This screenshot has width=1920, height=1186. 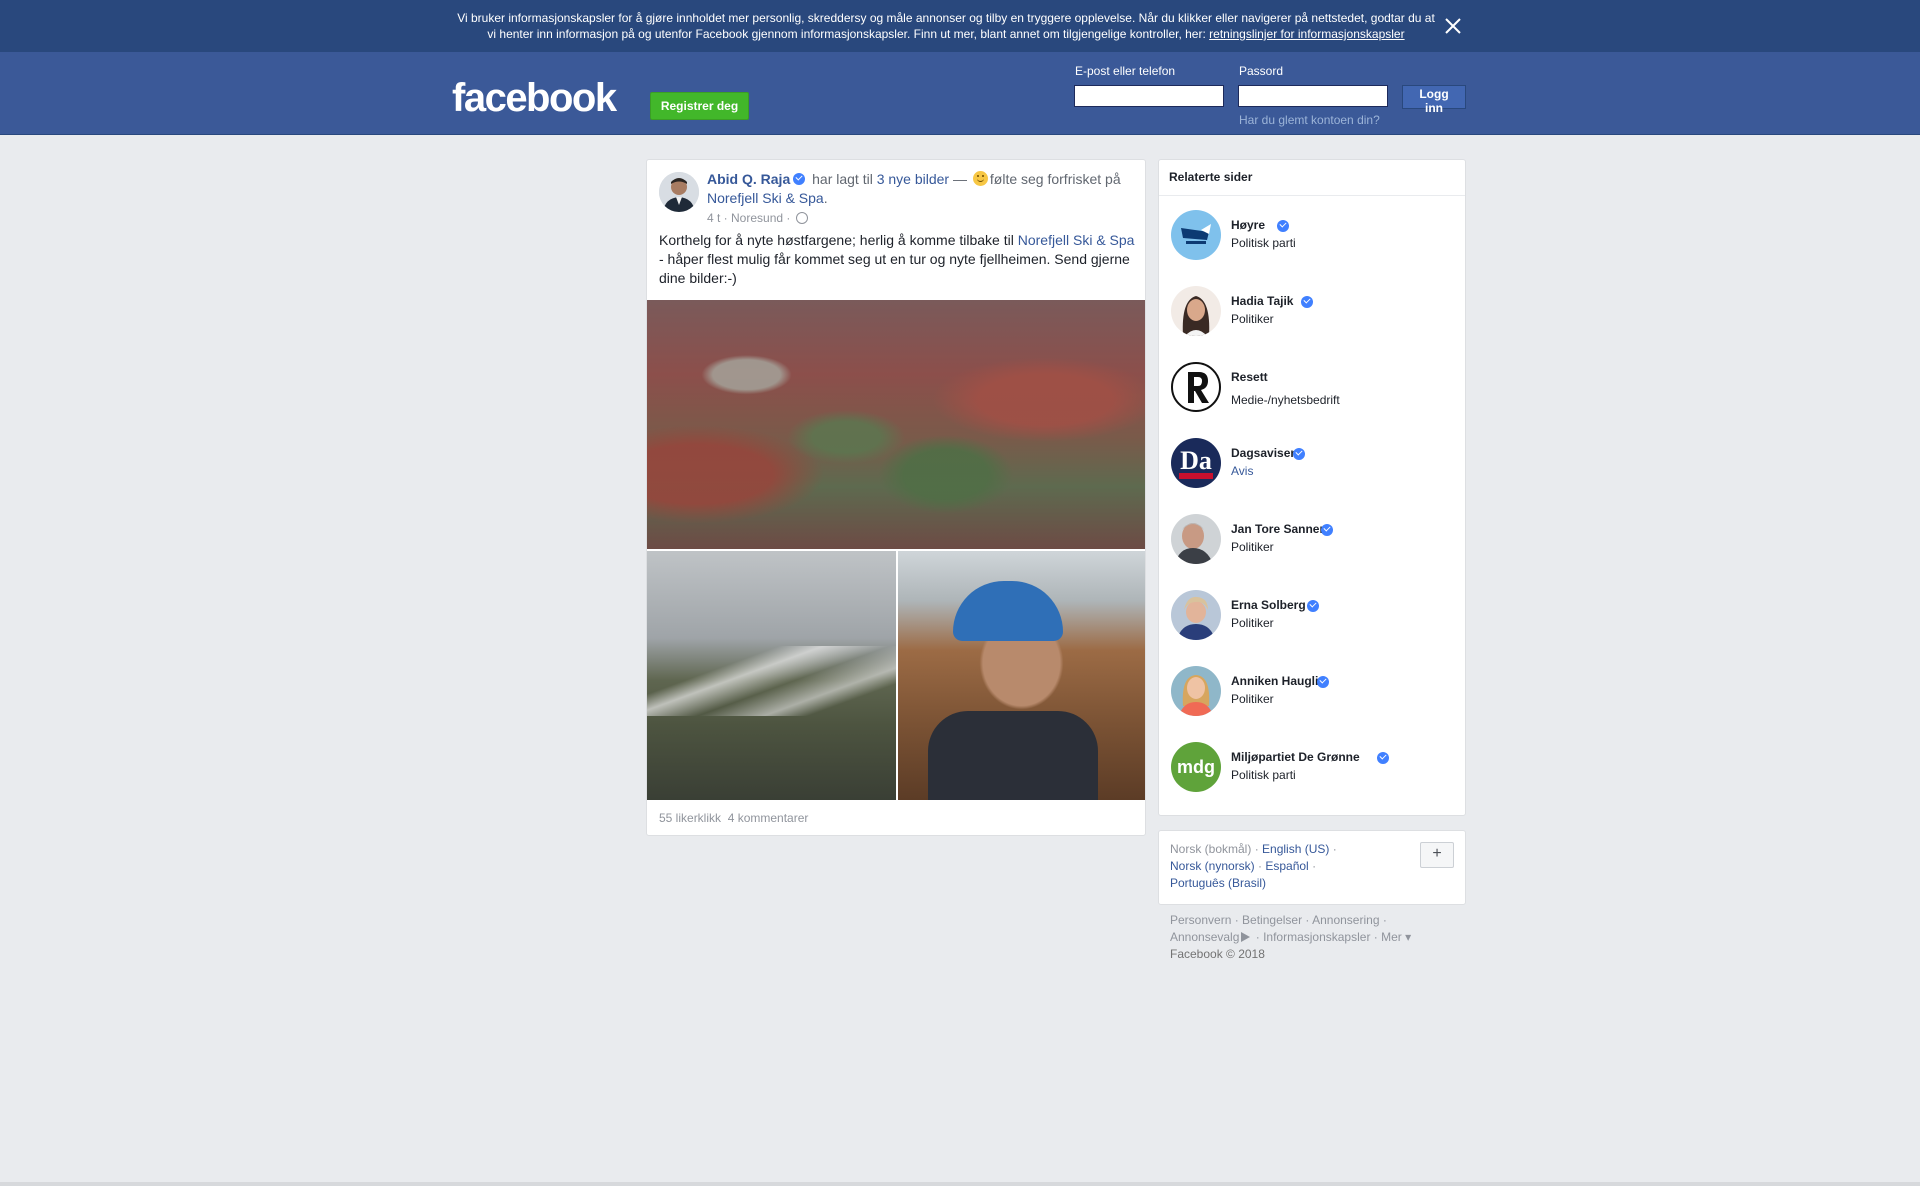 I want to click on feeling-text: følte seg forfrisket, so click(x=1045, y=179).